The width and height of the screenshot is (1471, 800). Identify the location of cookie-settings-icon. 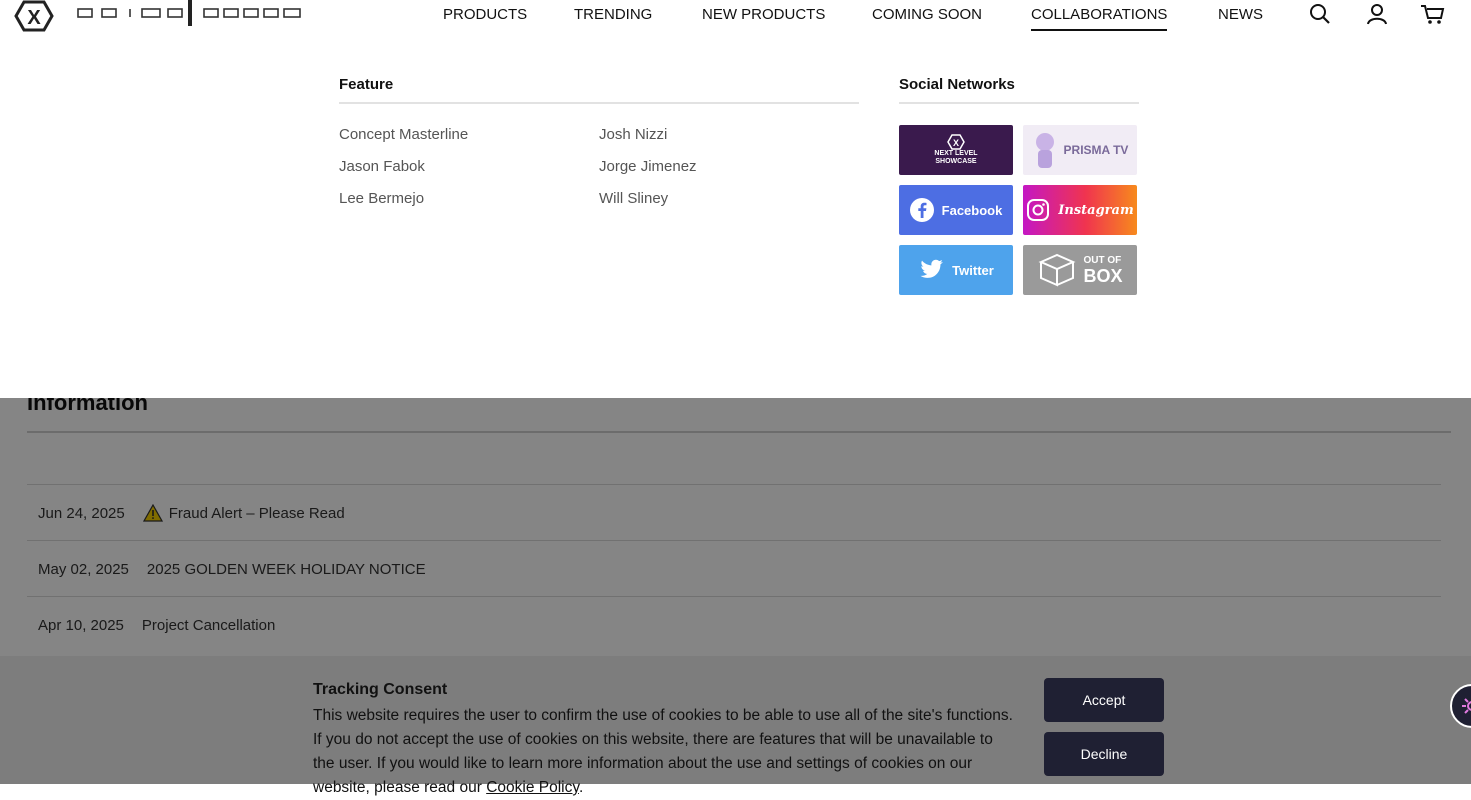
(1466, 706).